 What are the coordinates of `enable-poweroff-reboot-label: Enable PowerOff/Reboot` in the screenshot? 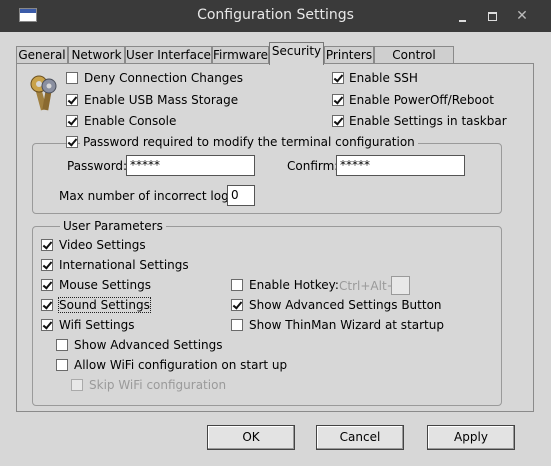 It's located at (421, 100).